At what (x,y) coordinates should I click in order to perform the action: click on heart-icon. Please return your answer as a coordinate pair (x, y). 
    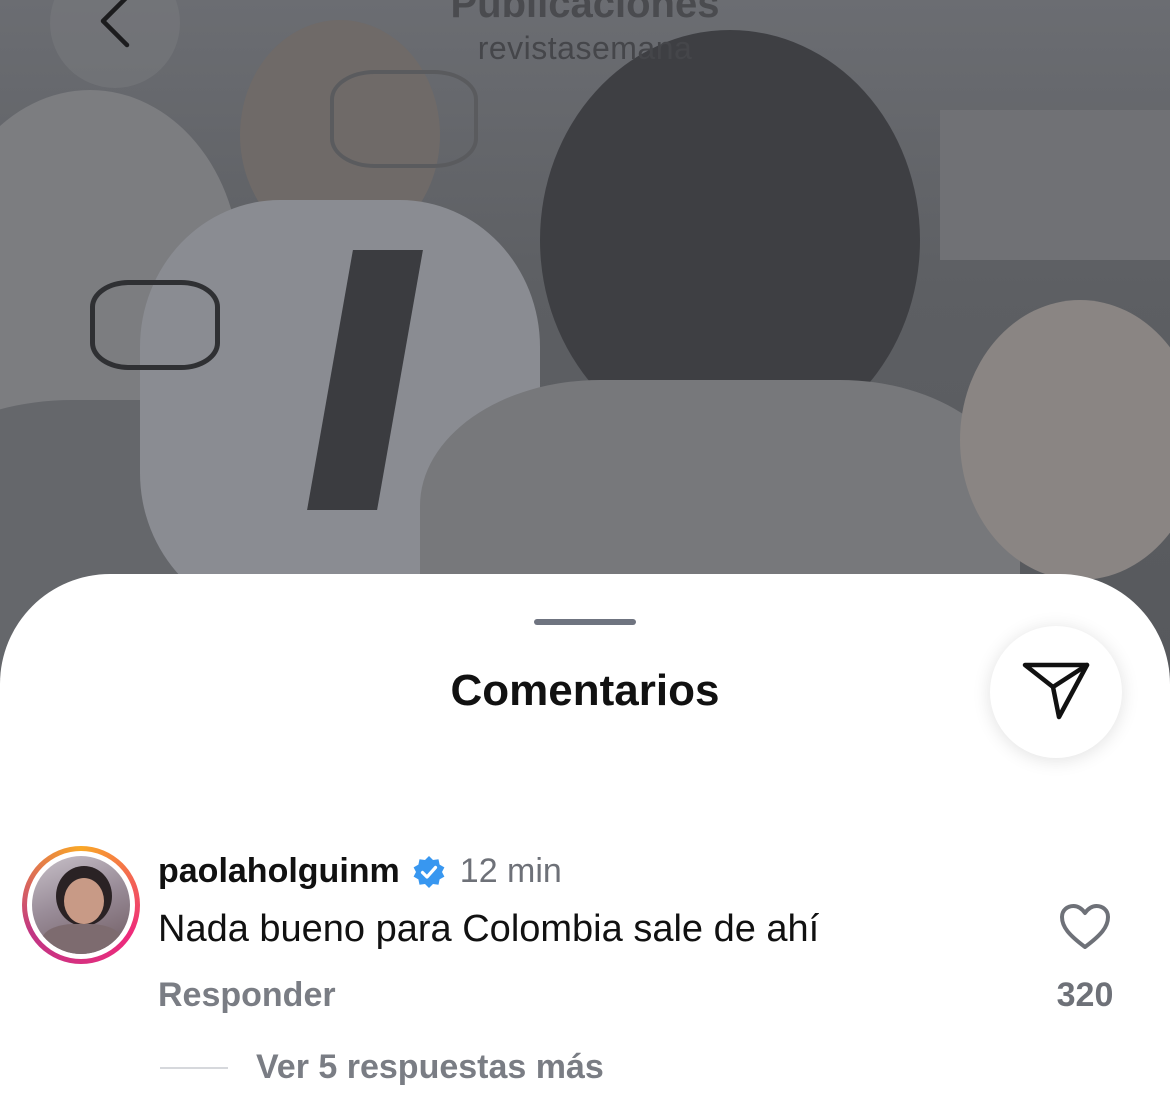
    Looking at the image, I should click on (1085, 929).